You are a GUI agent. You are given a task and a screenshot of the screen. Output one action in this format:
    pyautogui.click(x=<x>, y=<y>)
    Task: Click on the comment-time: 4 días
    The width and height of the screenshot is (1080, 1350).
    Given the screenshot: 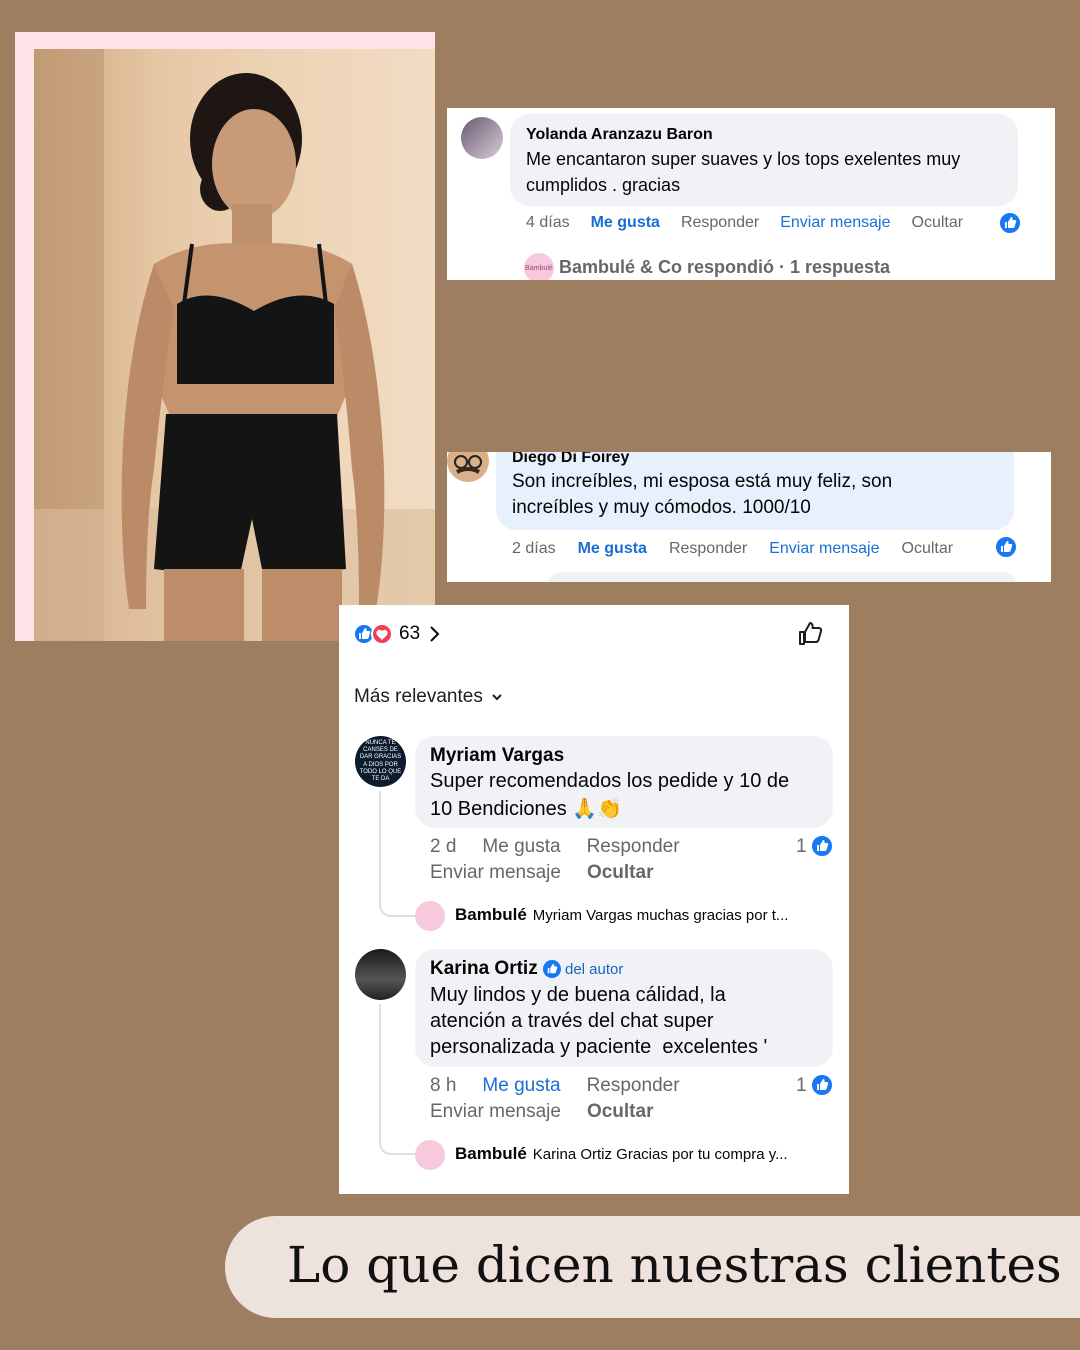 What is the action you would take?
    pyautogui.click(x=548, y=223)
    